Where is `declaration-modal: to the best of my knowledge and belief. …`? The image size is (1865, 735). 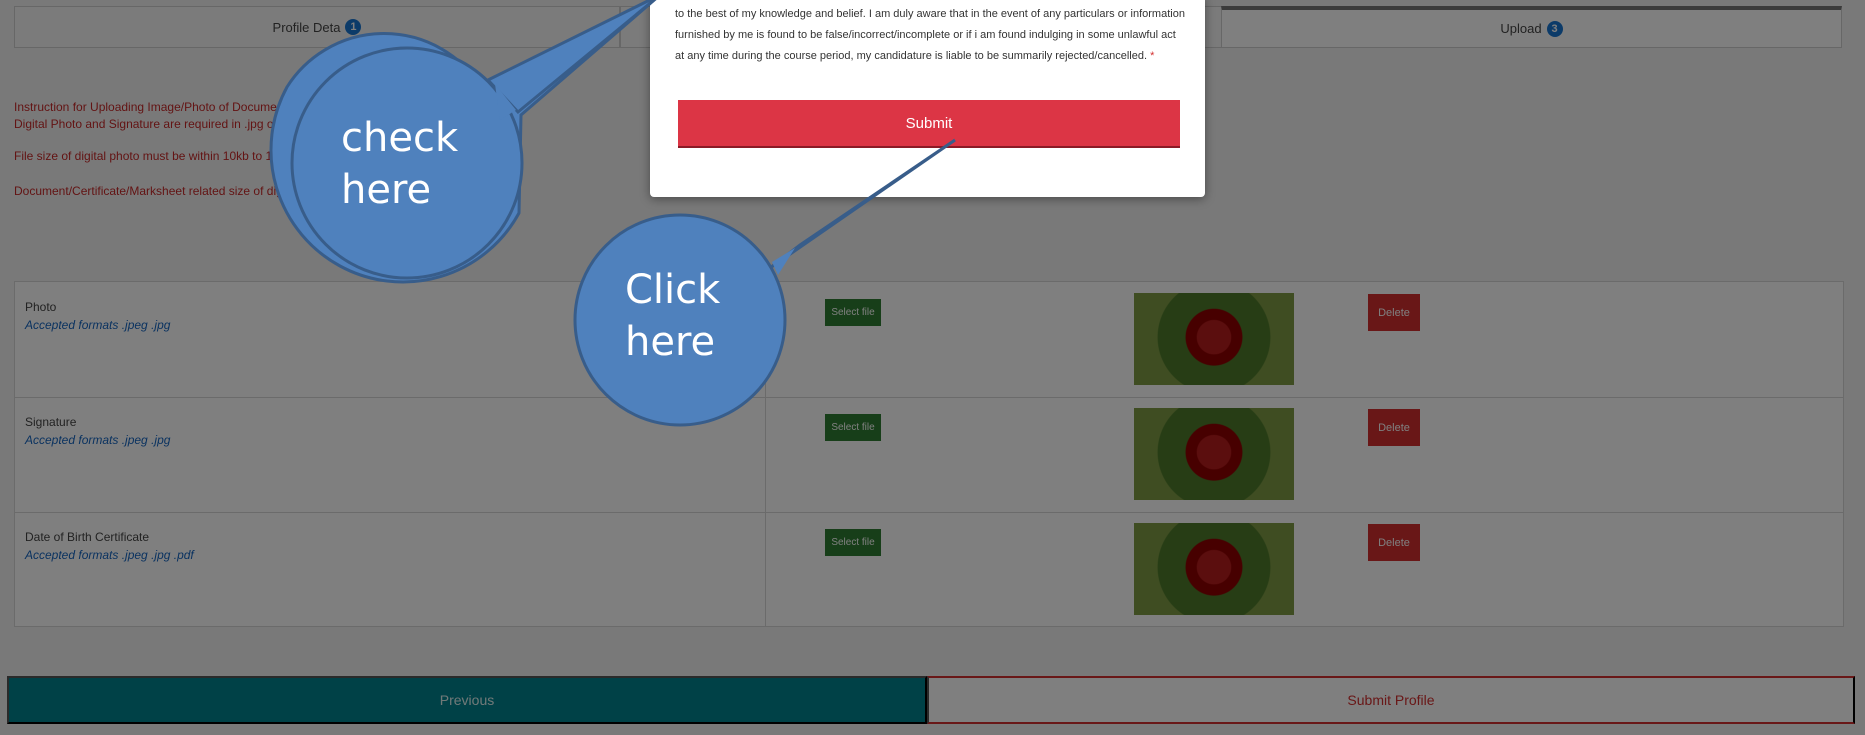
declaration-modal: to the best of my knowledge and belief. … is located at coordinates (927, 98).